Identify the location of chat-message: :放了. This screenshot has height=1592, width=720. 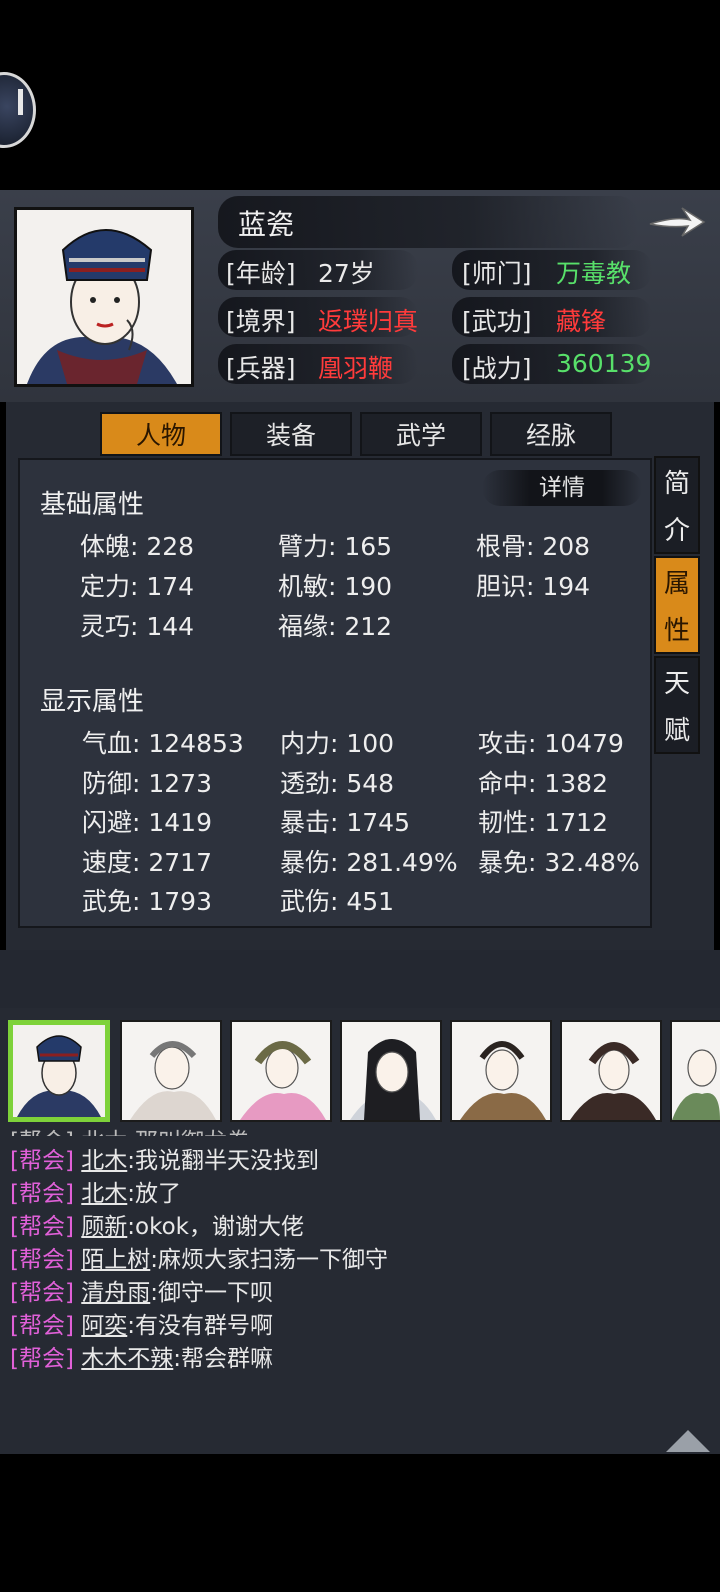
(154, 1194).